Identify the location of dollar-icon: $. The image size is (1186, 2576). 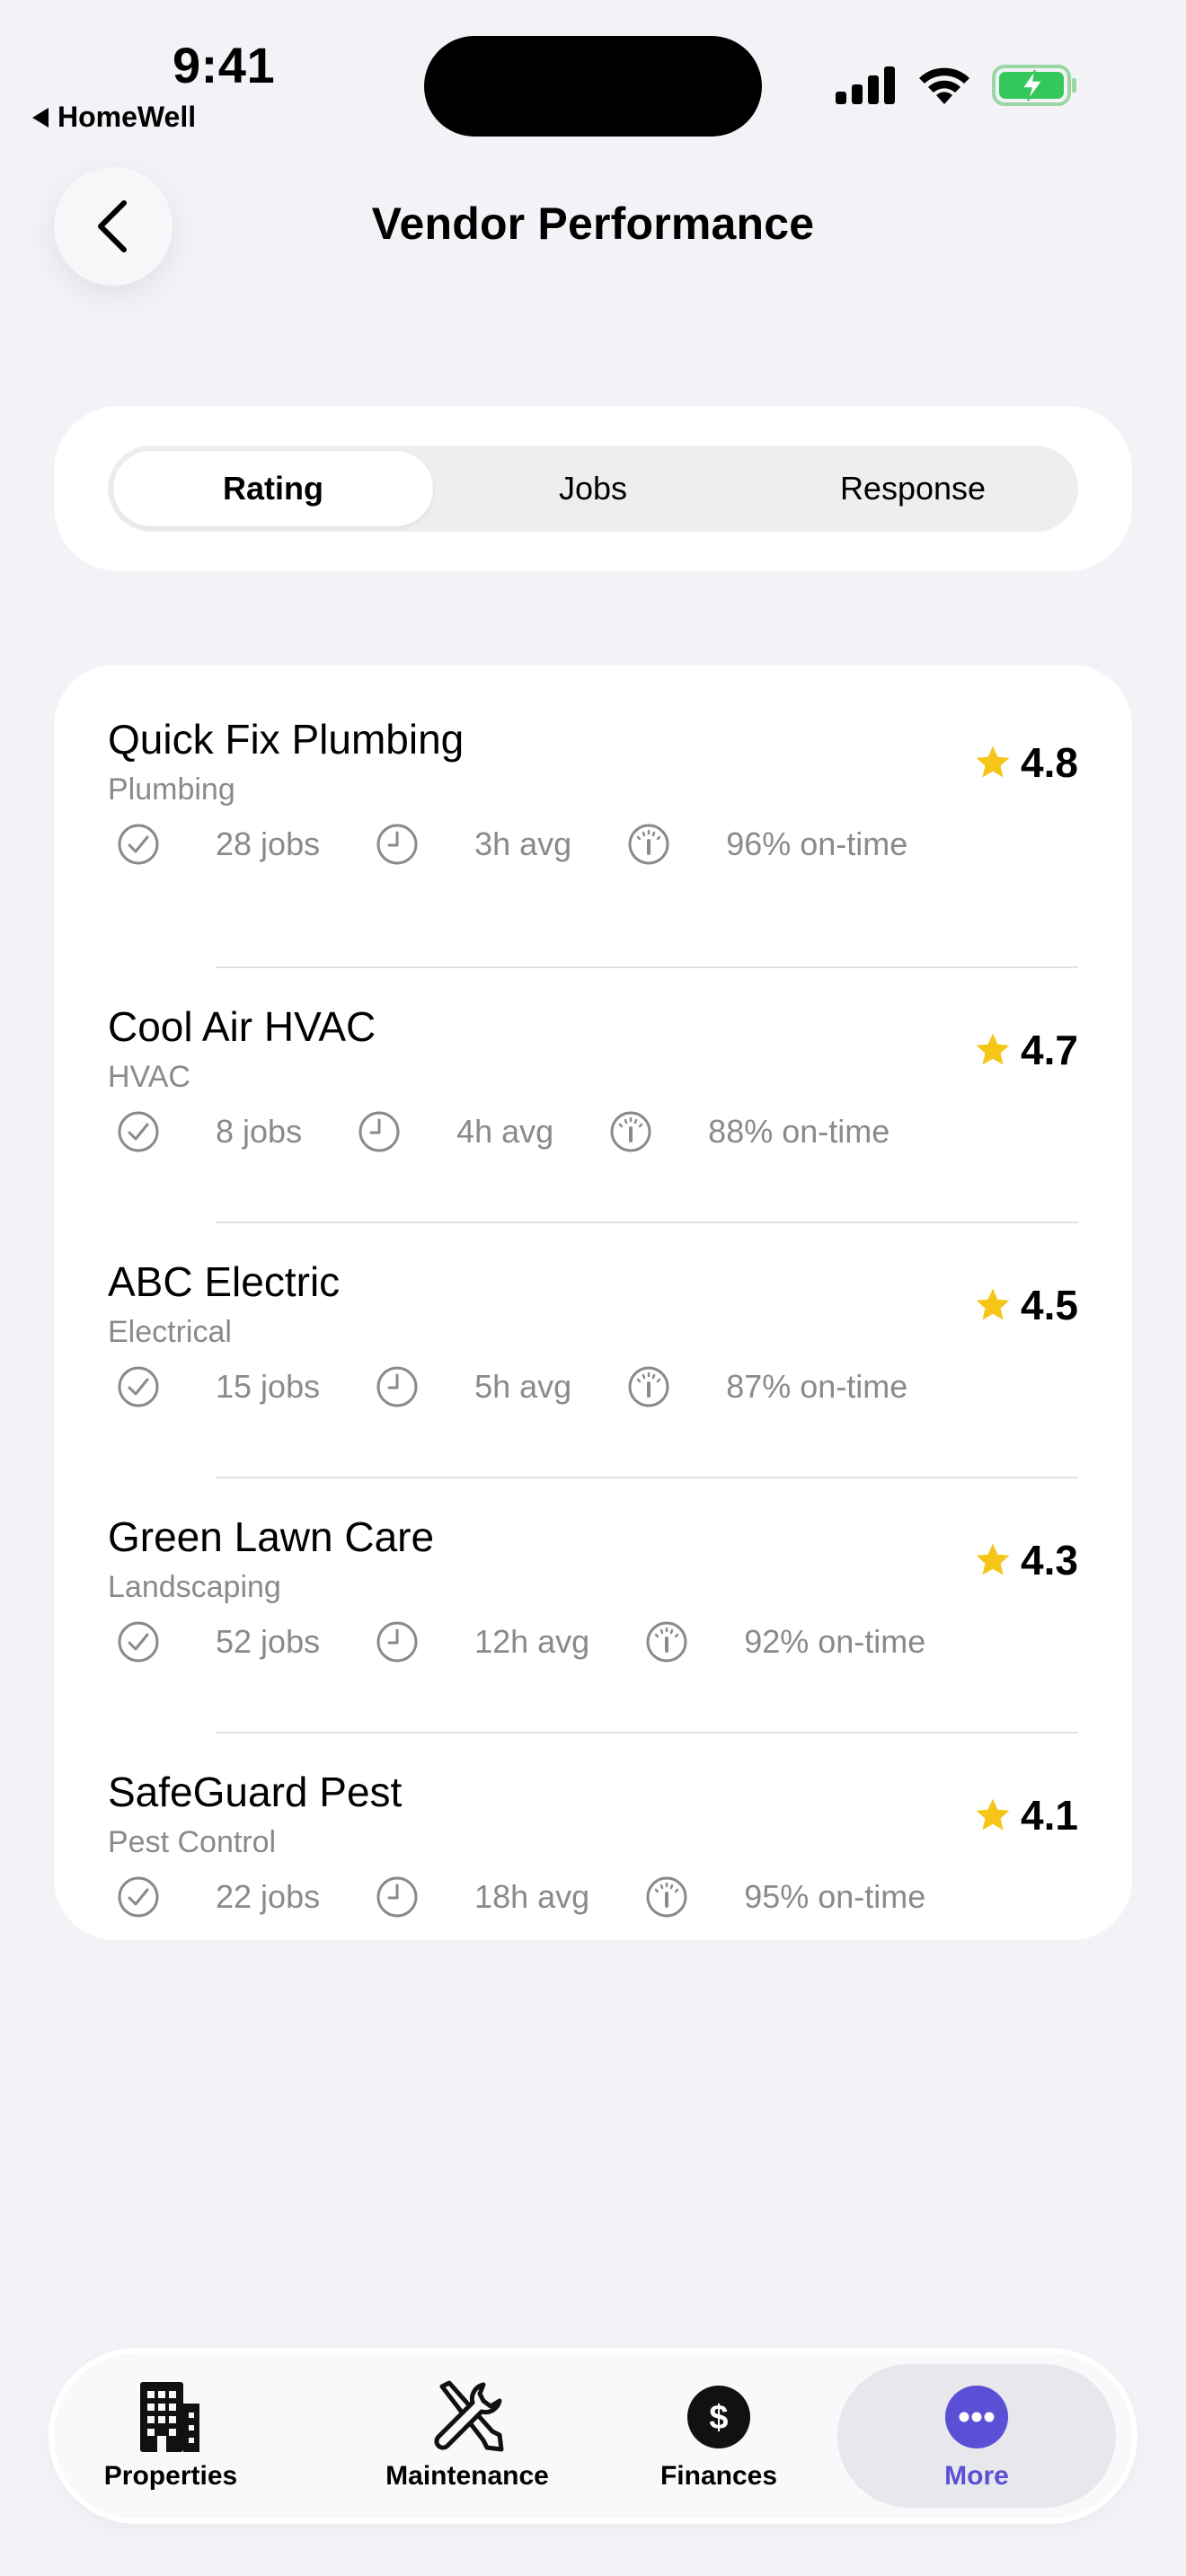
(718, 2417).